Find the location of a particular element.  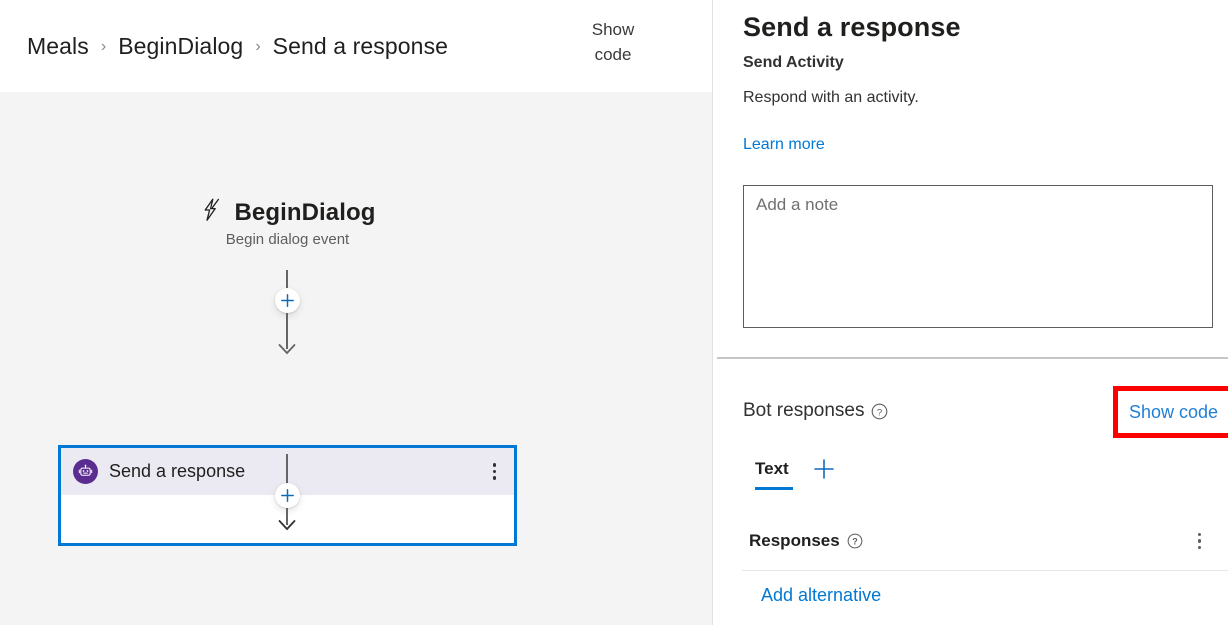

lightning-bolt-icon is located at coordinates (212, 212).